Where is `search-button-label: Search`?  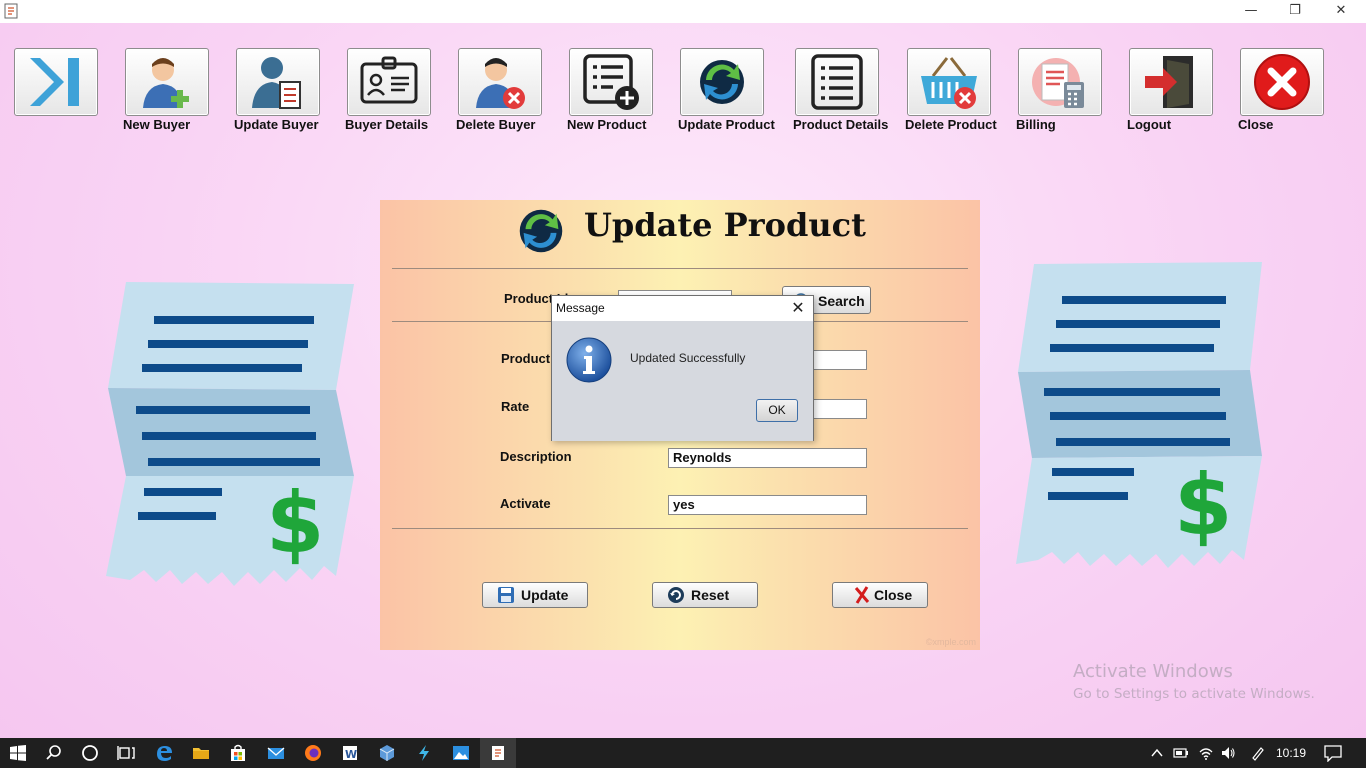
search-button-label: Search is located at coordinates (841, 301).